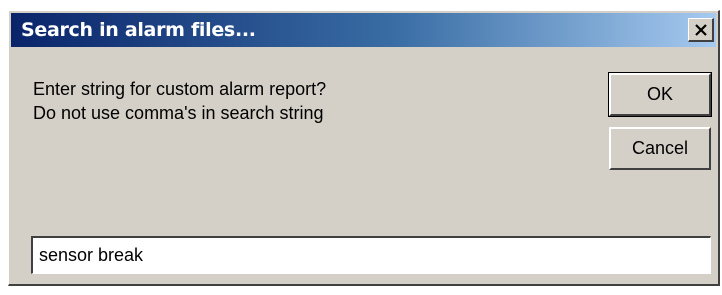 The height and width of the screenshot is (295, 722). I want to click on prompt-line-1: Enter string for custom alarm report?, so click(180, 89).